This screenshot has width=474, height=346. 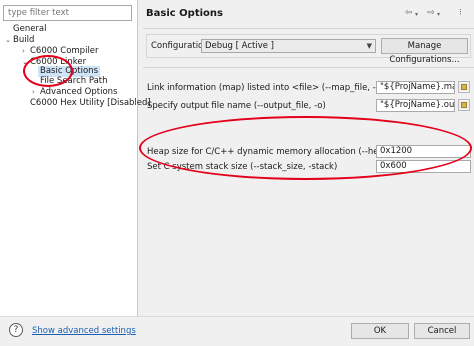 I want to click on collapse-chevron-icon: ⌄, so click(x=9, y=40).